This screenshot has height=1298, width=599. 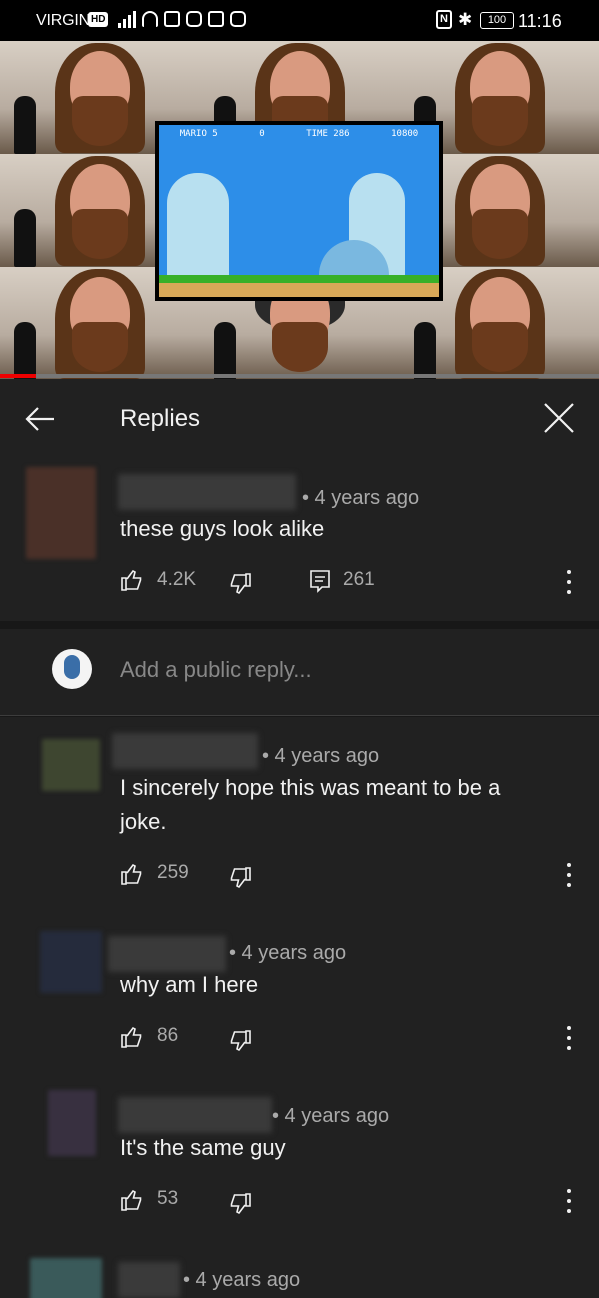 What do you see at coordinates (198, 134) in the screenshot?
I see `game-hud-mario: MARIO 5` at bounding box center [198, 134].